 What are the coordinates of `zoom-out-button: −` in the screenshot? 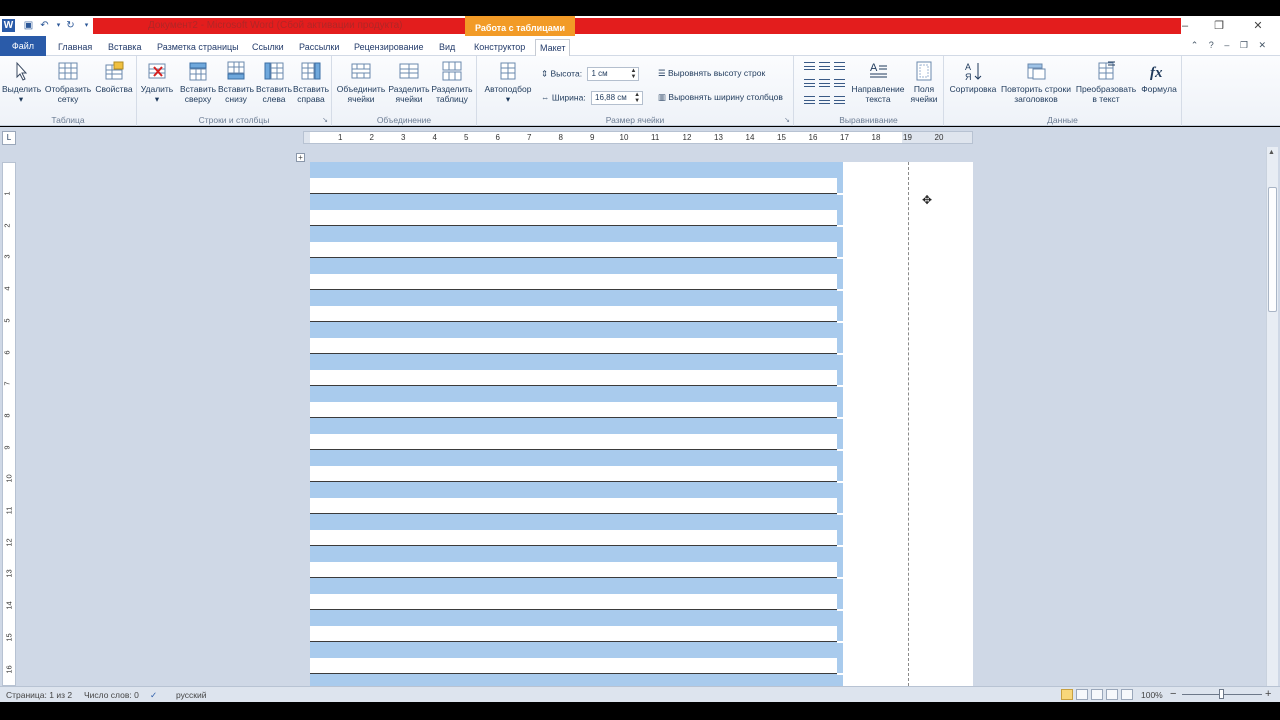 It's located at (1173, 694).